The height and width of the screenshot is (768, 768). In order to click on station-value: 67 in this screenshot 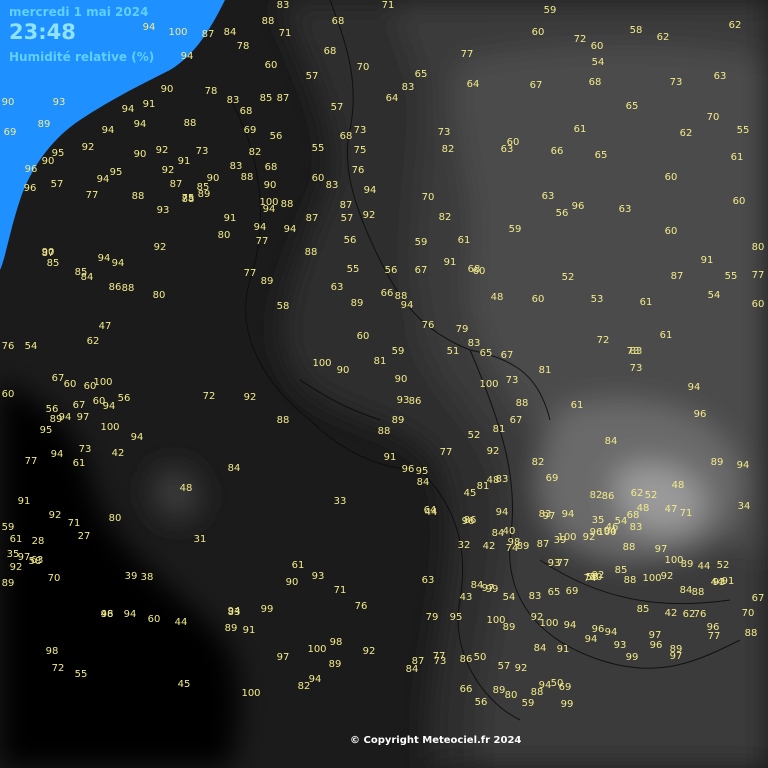, I will do `click(507, 355)`.